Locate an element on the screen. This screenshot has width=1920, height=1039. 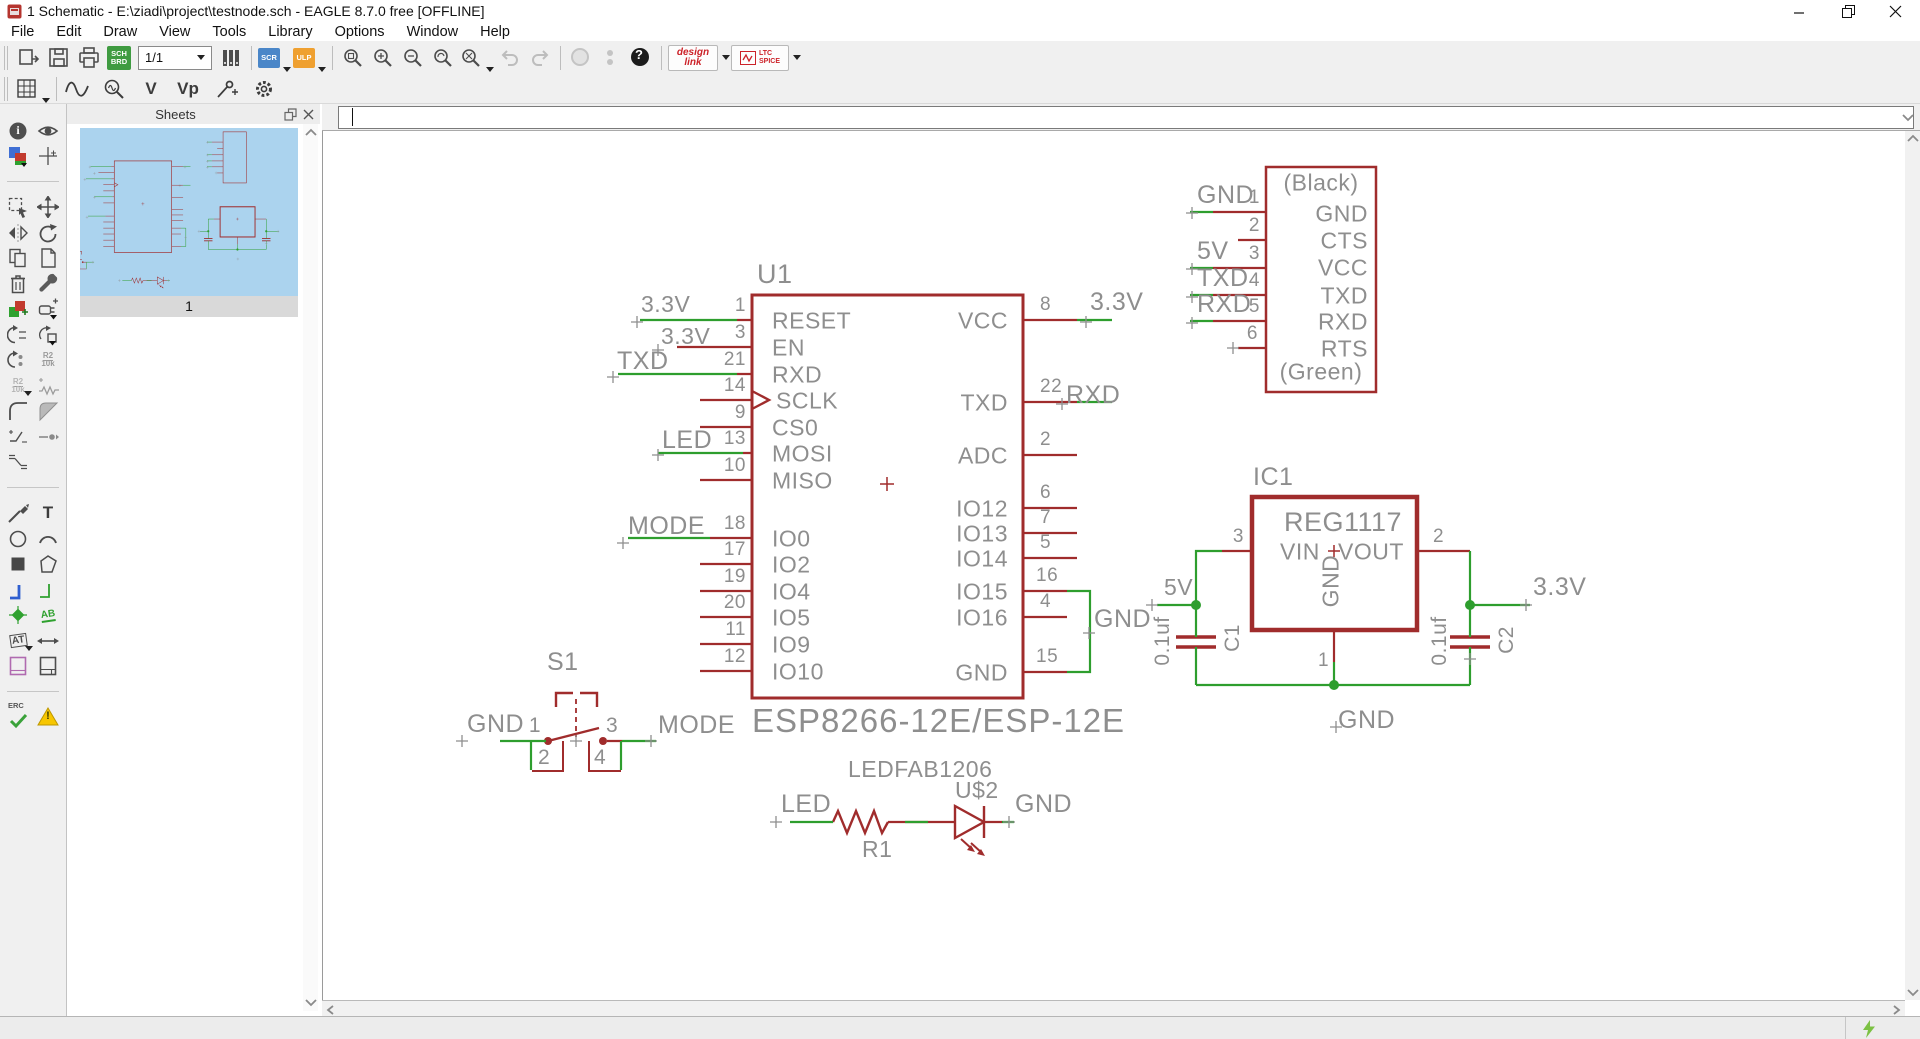
rect-button is located at coordinates (18, 564).